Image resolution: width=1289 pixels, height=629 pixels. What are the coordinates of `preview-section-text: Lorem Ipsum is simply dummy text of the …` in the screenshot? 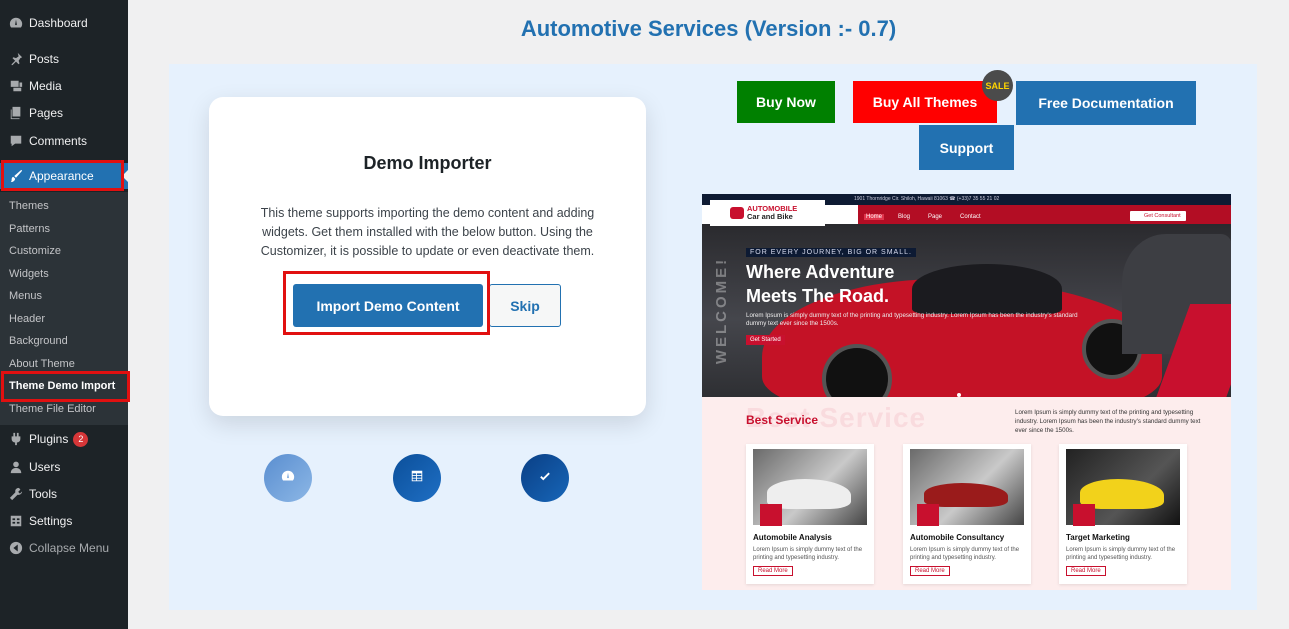 It's located at (1108, 421).